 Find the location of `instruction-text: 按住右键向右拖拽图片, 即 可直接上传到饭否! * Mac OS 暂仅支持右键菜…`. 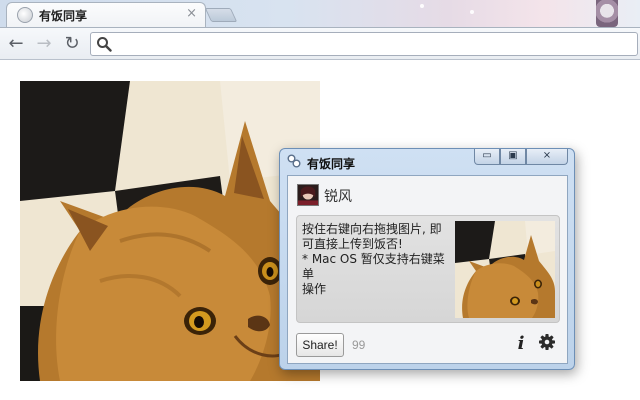

instruction-text: 按住右键向右拖拽图片, 即 可直接上传到饭否! * Mac OS 暂仅支持右键菜… is located at coordinates (377, 259).